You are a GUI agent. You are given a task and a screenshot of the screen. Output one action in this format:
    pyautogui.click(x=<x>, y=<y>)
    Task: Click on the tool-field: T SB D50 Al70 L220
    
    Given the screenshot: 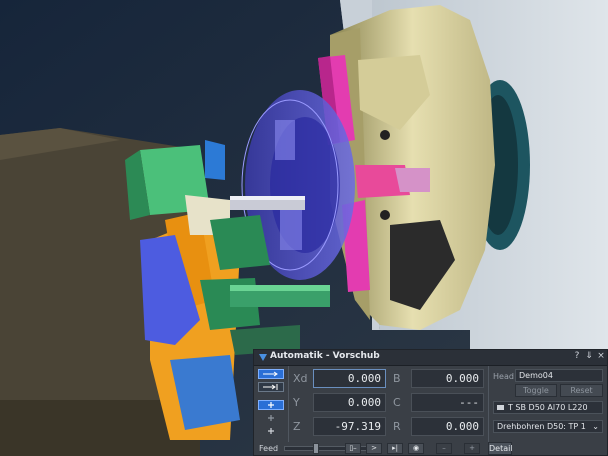 What is the action you would take?
    pyautogui.click(x=548, y=407)
    